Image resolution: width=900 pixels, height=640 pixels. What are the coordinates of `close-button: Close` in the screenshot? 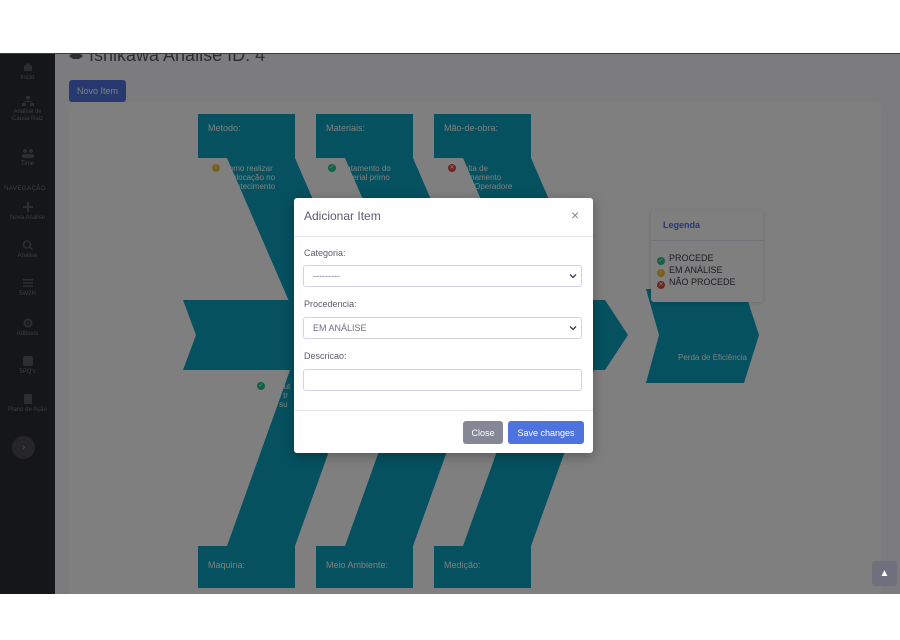 It's located at (483, 432).